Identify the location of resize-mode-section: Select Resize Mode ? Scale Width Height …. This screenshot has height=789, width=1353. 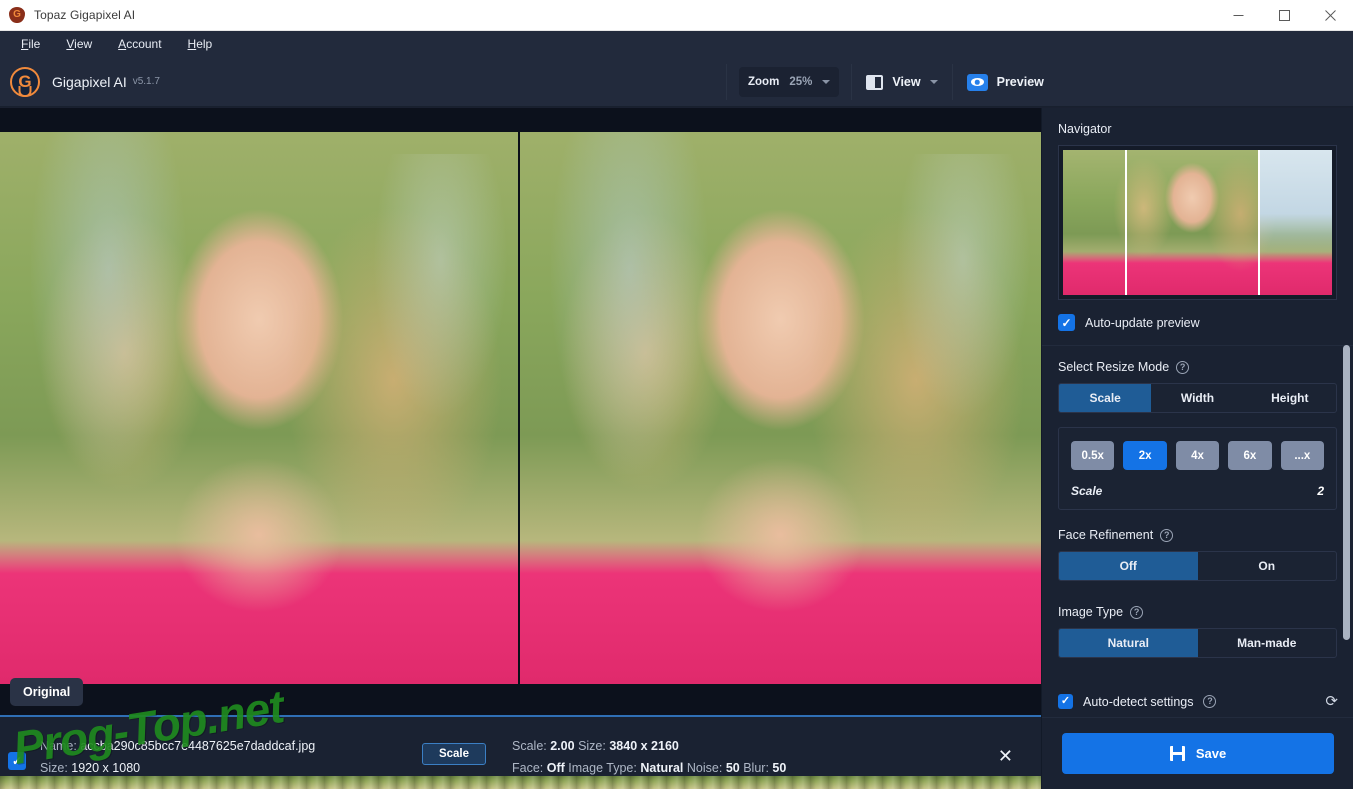
(1197, 428).